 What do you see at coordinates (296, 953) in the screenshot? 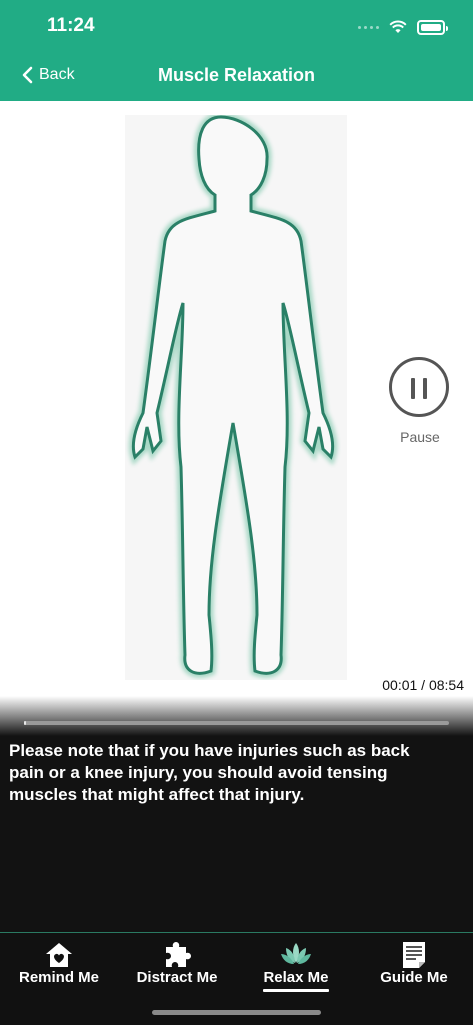
I see `lotus-icon` at bounding box center [296, 953].